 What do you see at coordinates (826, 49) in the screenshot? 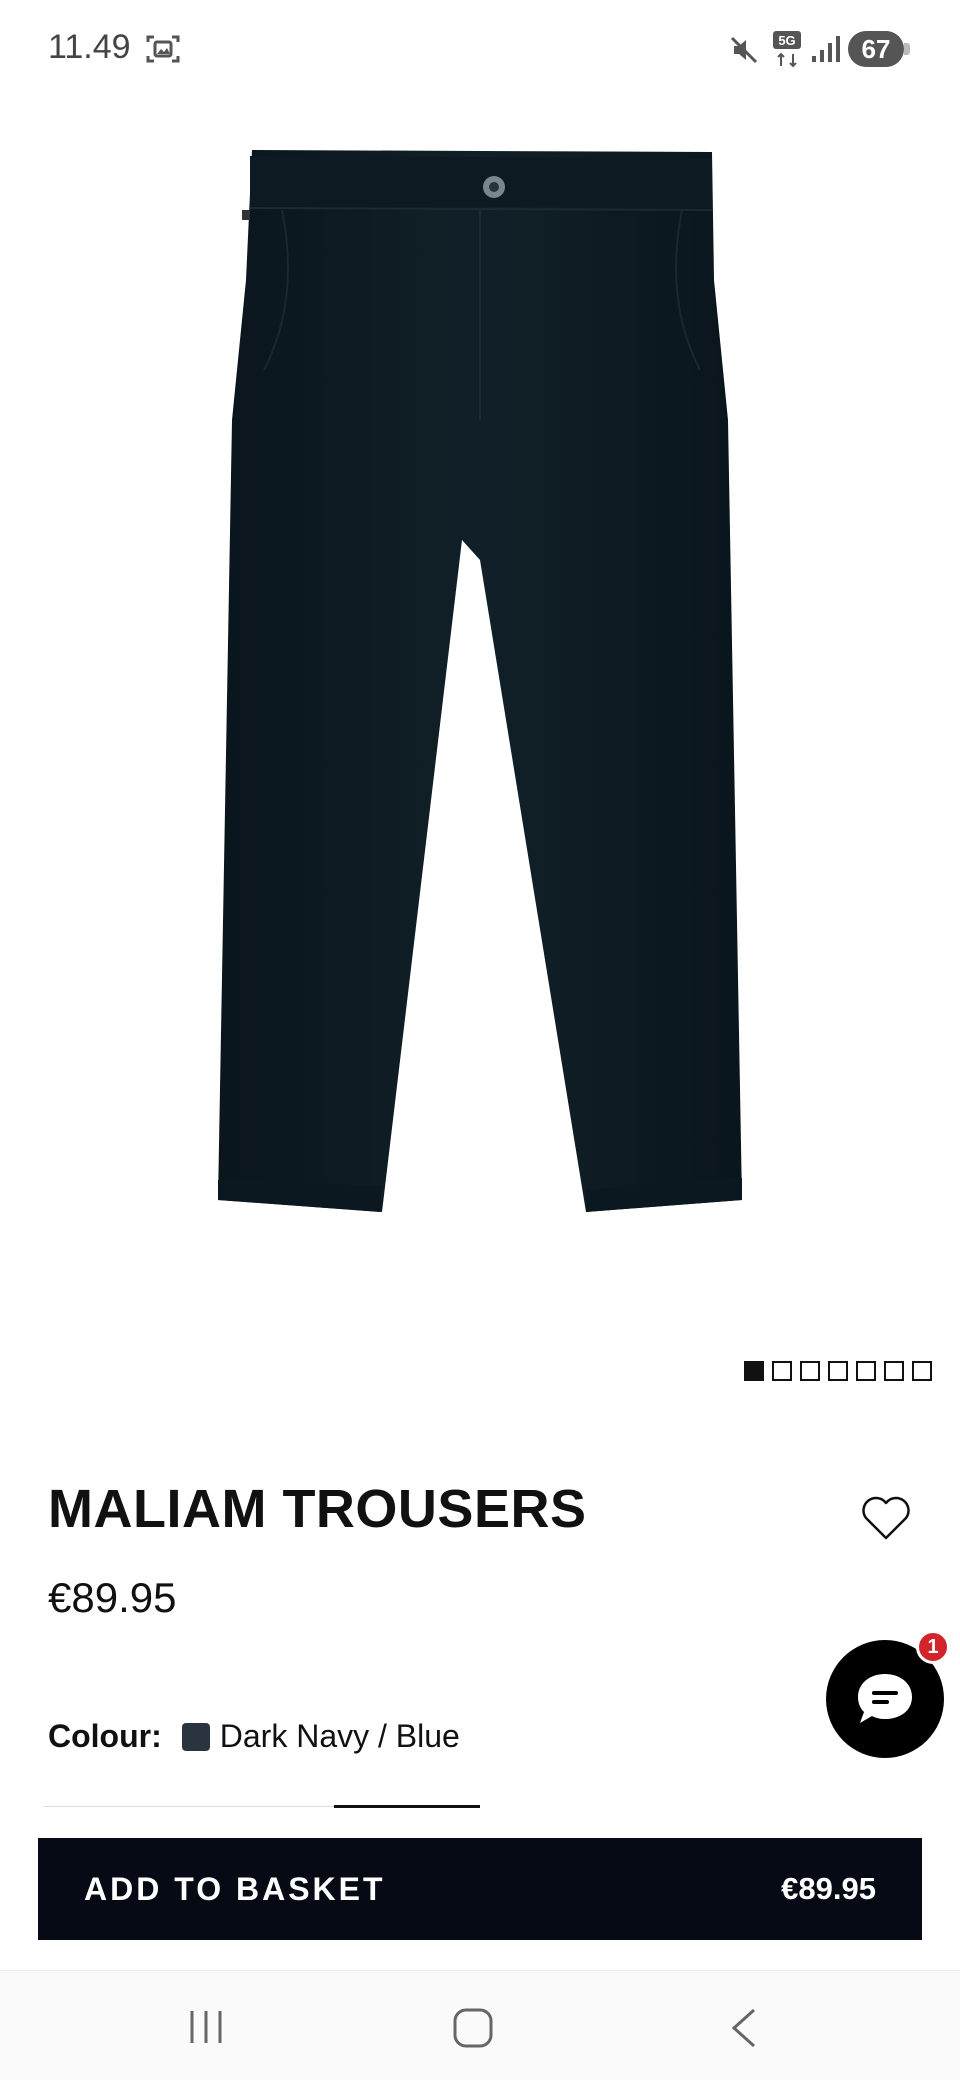
I see `signal-icon` at bounding box center [826, 49].